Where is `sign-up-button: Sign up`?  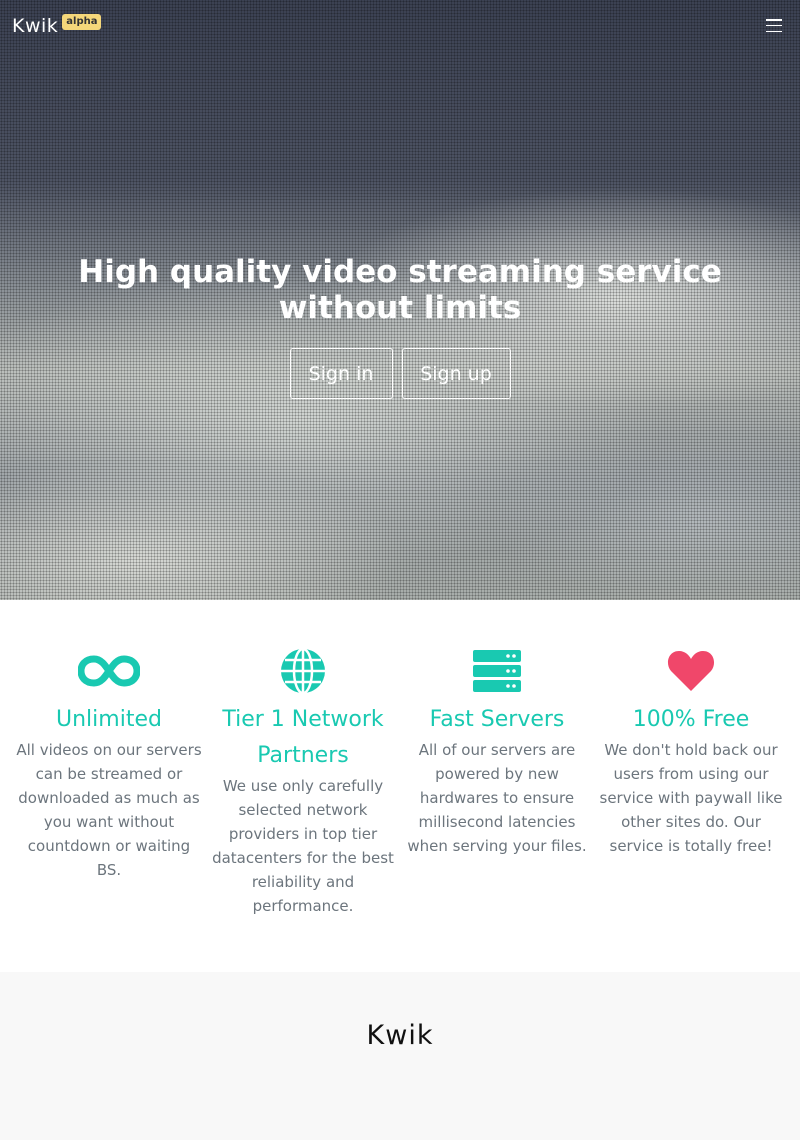
sign-up-button: Sign up is located at coordinates (456, 373).